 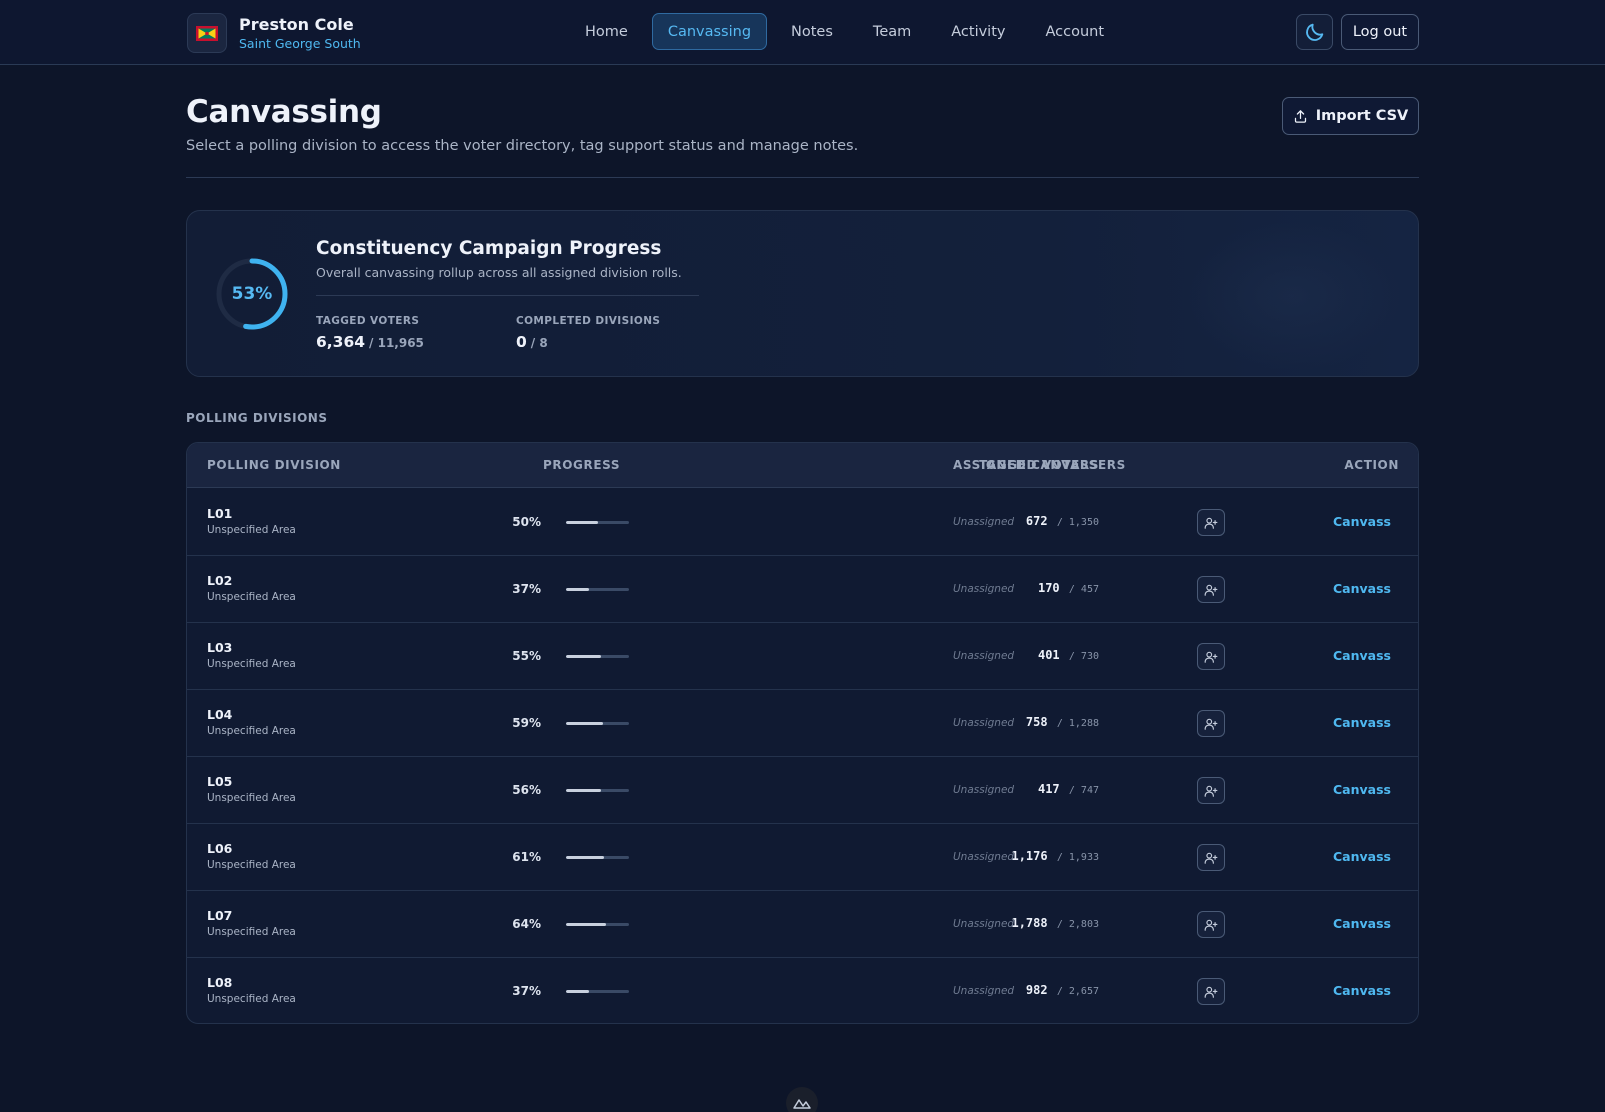 What do you see at coordinates (1083, 656) in the screenshot?
I see `tagged-total: / 730` at bounding box center [1083, 656].